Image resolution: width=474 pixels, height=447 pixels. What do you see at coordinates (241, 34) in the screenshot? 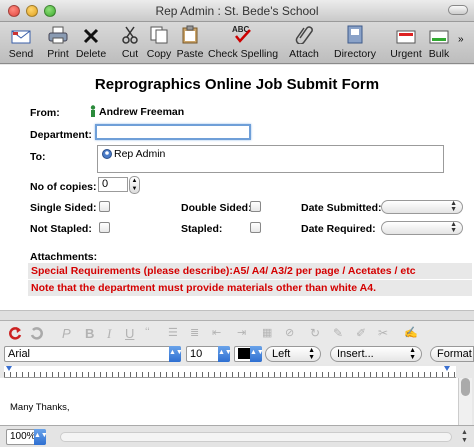
I see `spellcheck-icon: ABC` at bounding box center [241, 34].